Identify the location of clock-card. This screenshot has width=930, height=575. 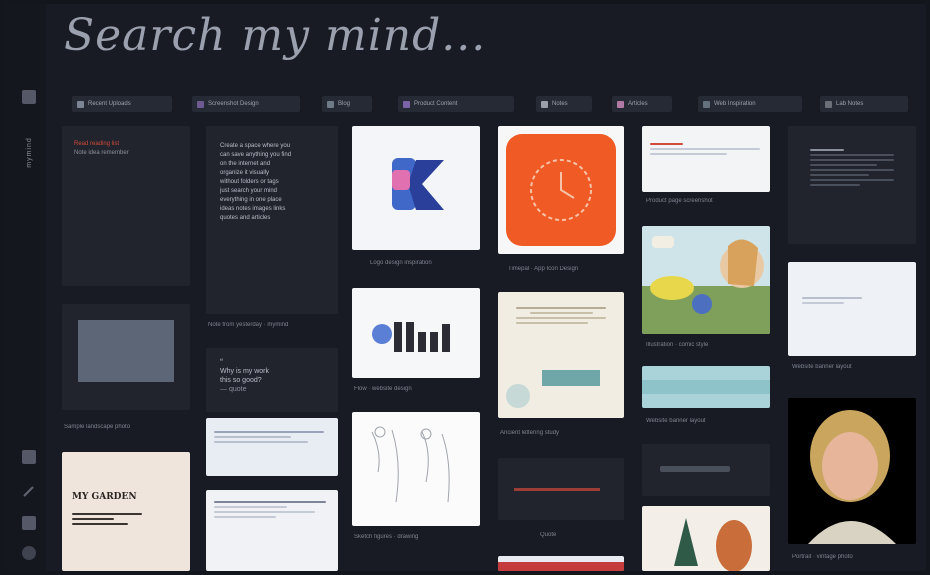
(561, 190).